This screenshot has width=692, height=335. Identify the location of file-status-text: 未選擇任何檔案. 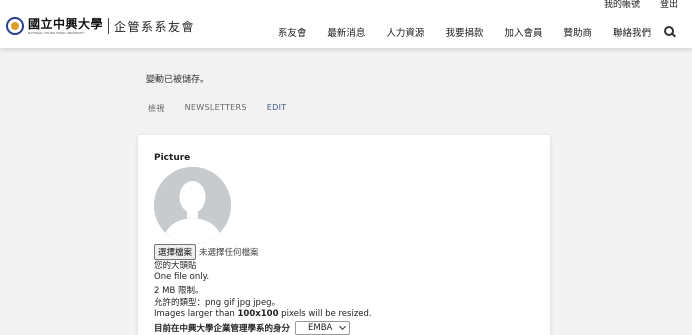
(229, 253).